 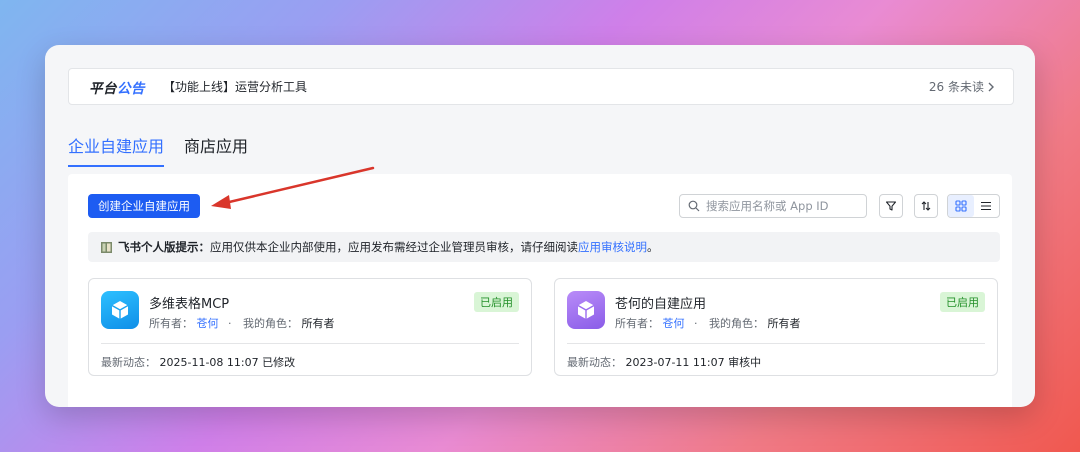 I want to click on notice-title: 飞书个人版提示：, so click(x=164, y=247).